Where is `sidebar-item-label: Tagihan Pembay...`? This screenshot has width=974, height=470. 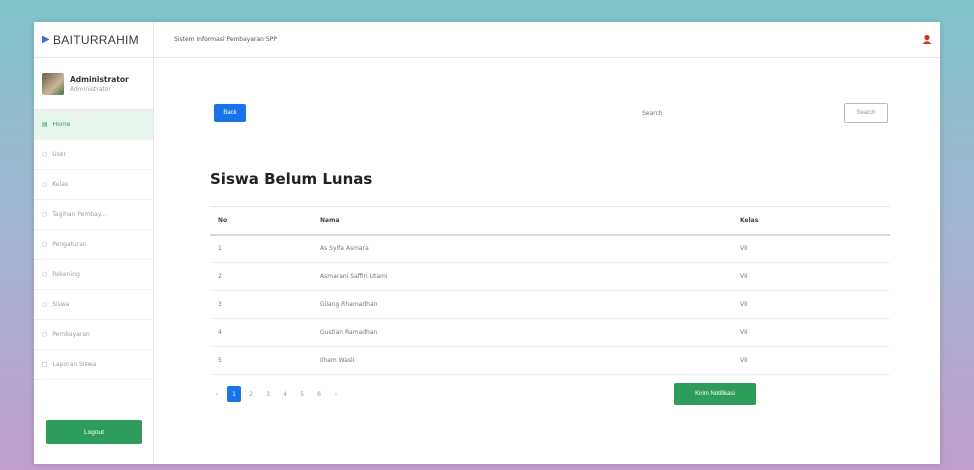
sidebar-item-label: Tagihan Pembay... is located at coordinates (79, 214).